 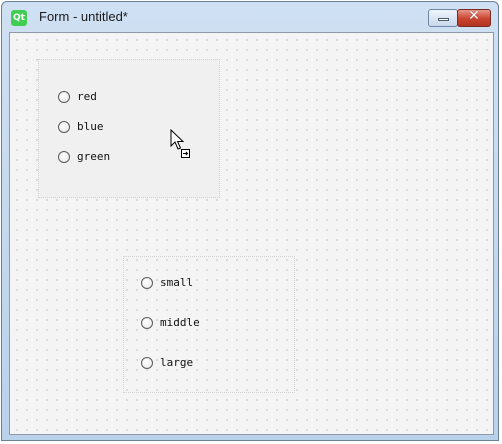 What do you see at coordinates (129, 128) in the screenshot?
I see `color-group-box: red blue green` at bounding box center [129, 128].